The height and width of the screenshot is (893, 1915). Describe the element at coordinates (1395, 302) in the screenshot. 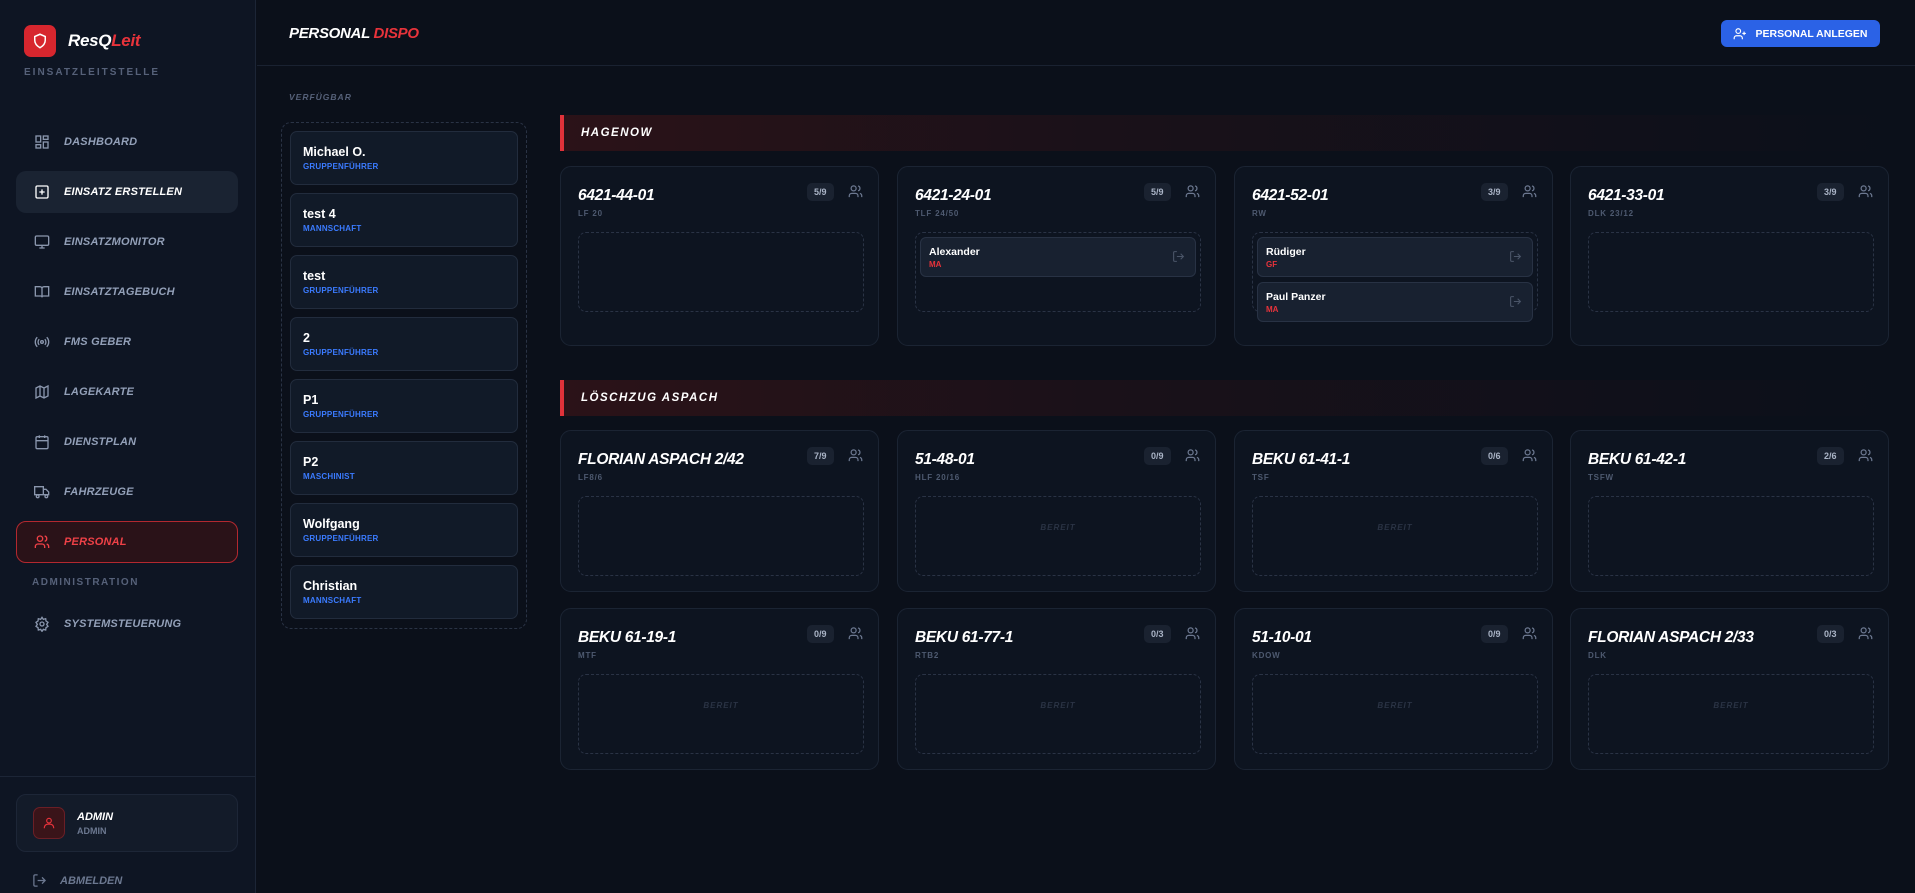

I see `crew-member: Paul Panzer MA` at that location.